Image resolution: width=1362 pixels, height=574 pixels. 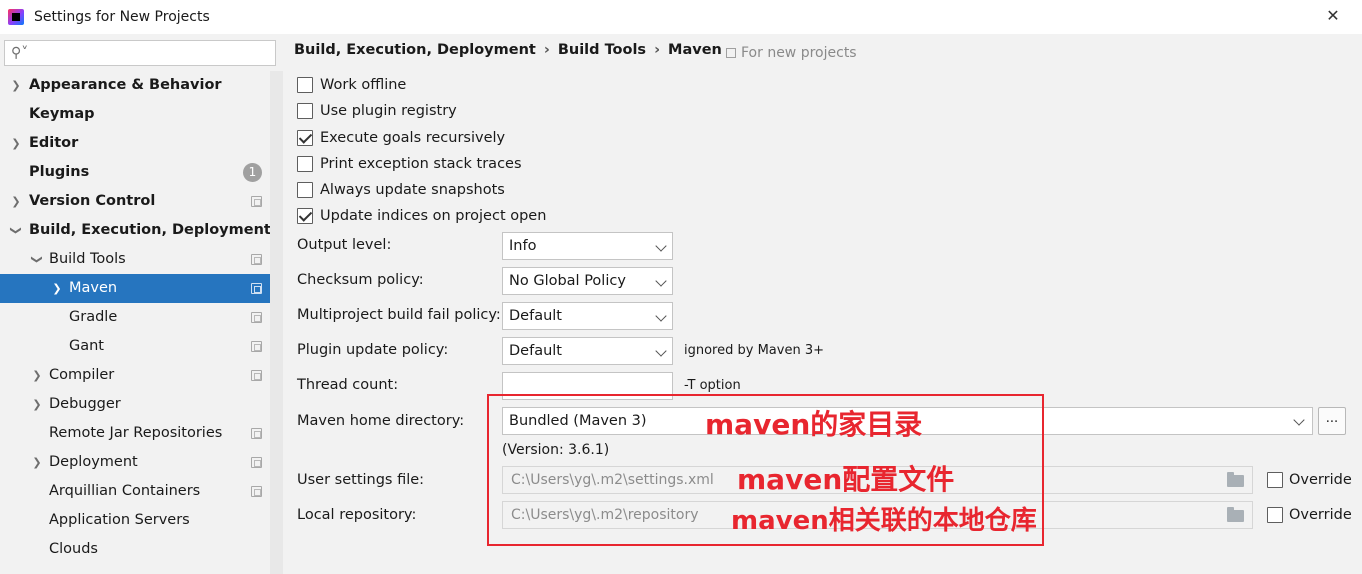 I want to click on sidebar-item-gradle: Gradle, so click(x=135, y=317).